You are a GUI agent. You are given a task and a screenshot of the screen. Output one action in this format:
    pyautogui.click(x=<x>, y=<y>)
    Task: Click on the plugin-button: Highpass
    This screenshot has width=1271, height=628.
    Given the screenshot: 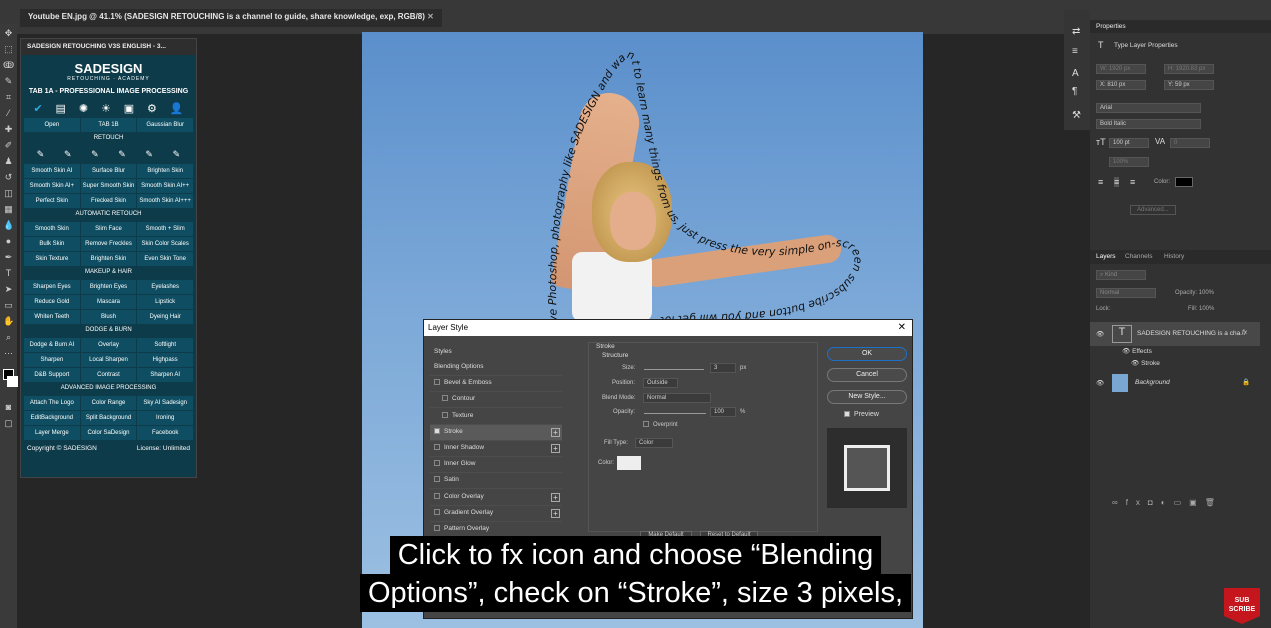 What is the action you would take?
    pyautogui.click(x=165, y=360)
    